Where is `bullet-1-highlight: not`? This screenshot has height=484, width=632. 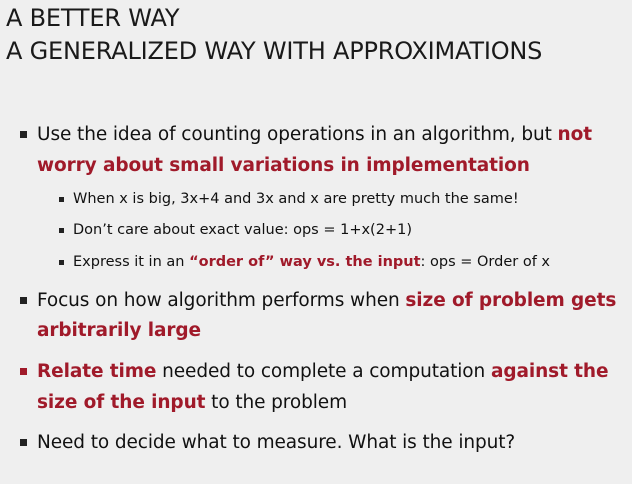
bullet-1-highlight: not is located at coordinates (575, 134).